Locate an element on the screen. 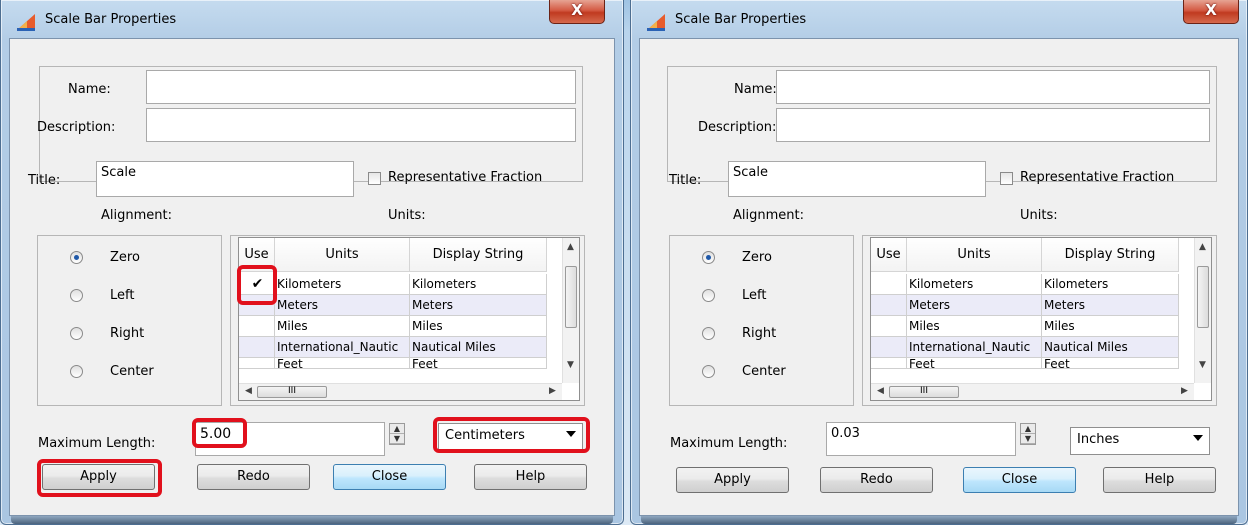 This screenshot has width=1248, height=525. max-length-units-select: Centimeters is located at coordinates (510, 437).